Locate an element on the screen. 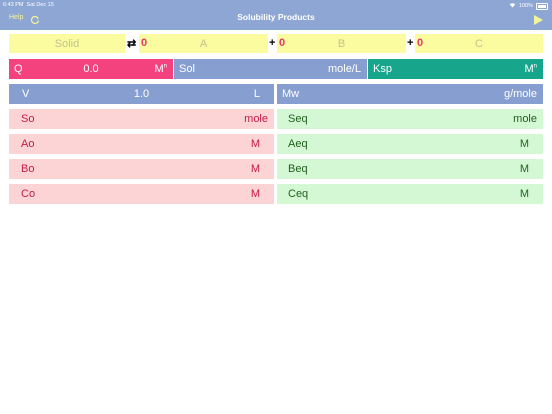 This screenshot has height=414, width=552. ksp-unit: Mn is located at coordinates (530, 69).